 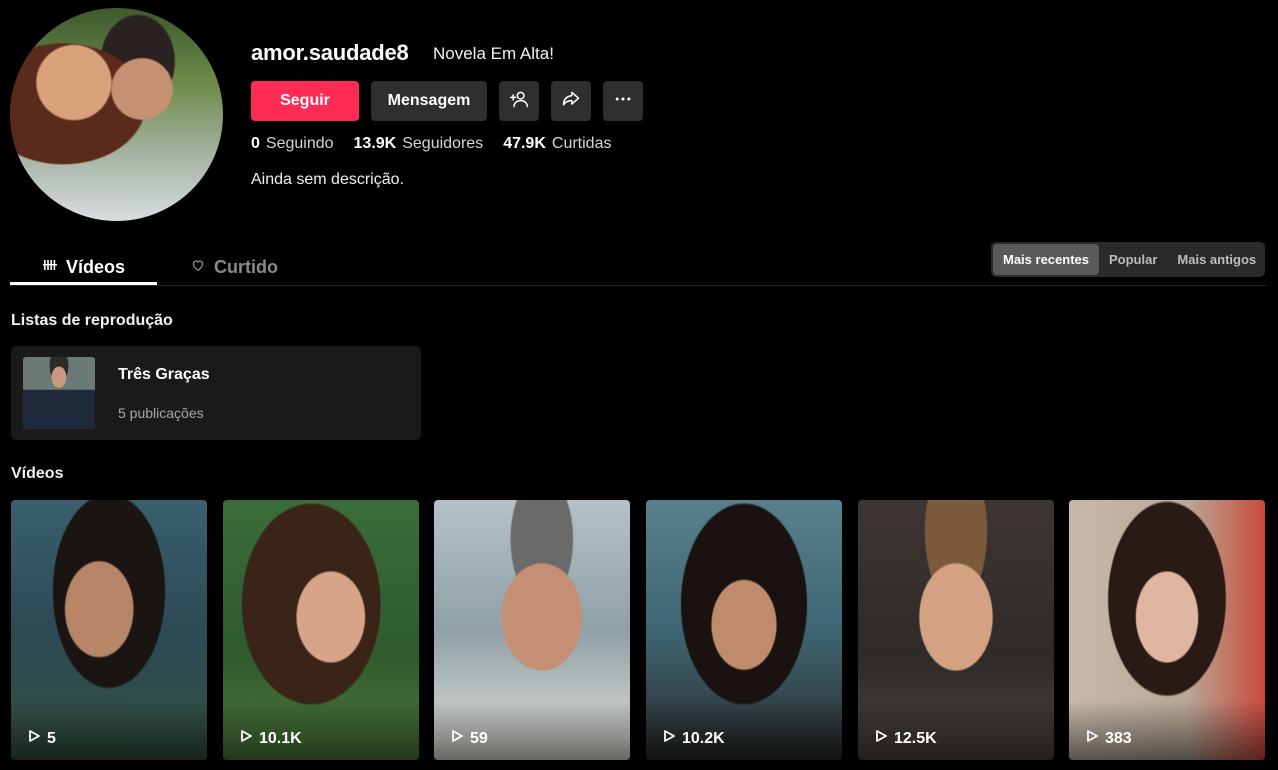 I want to click on video-card: 59, so click(x=532, y=630).